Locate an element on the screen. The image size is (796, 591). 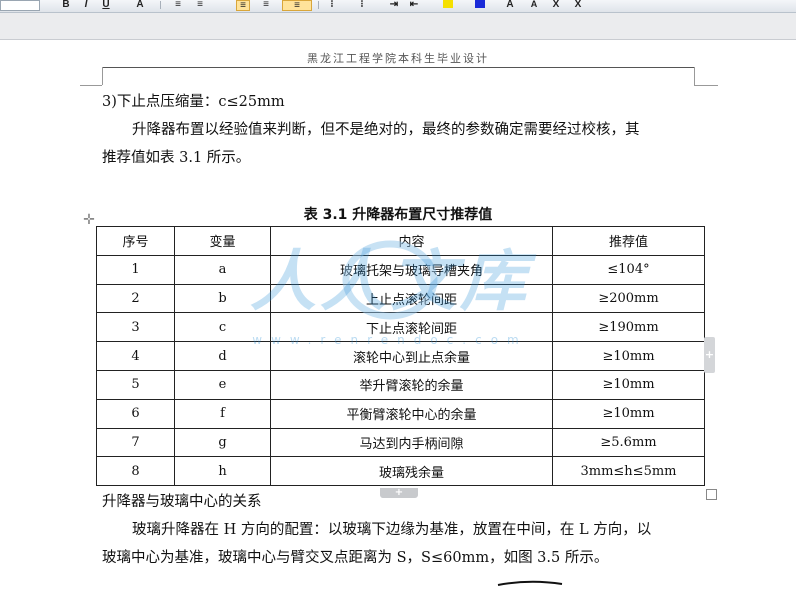
paragraph-2-line-1: 玻璃升降器在 H 方向的配置：以玻璃下边缘为基准，放置在中间，在 L 方向，以 is located at coordinates (392, 530).